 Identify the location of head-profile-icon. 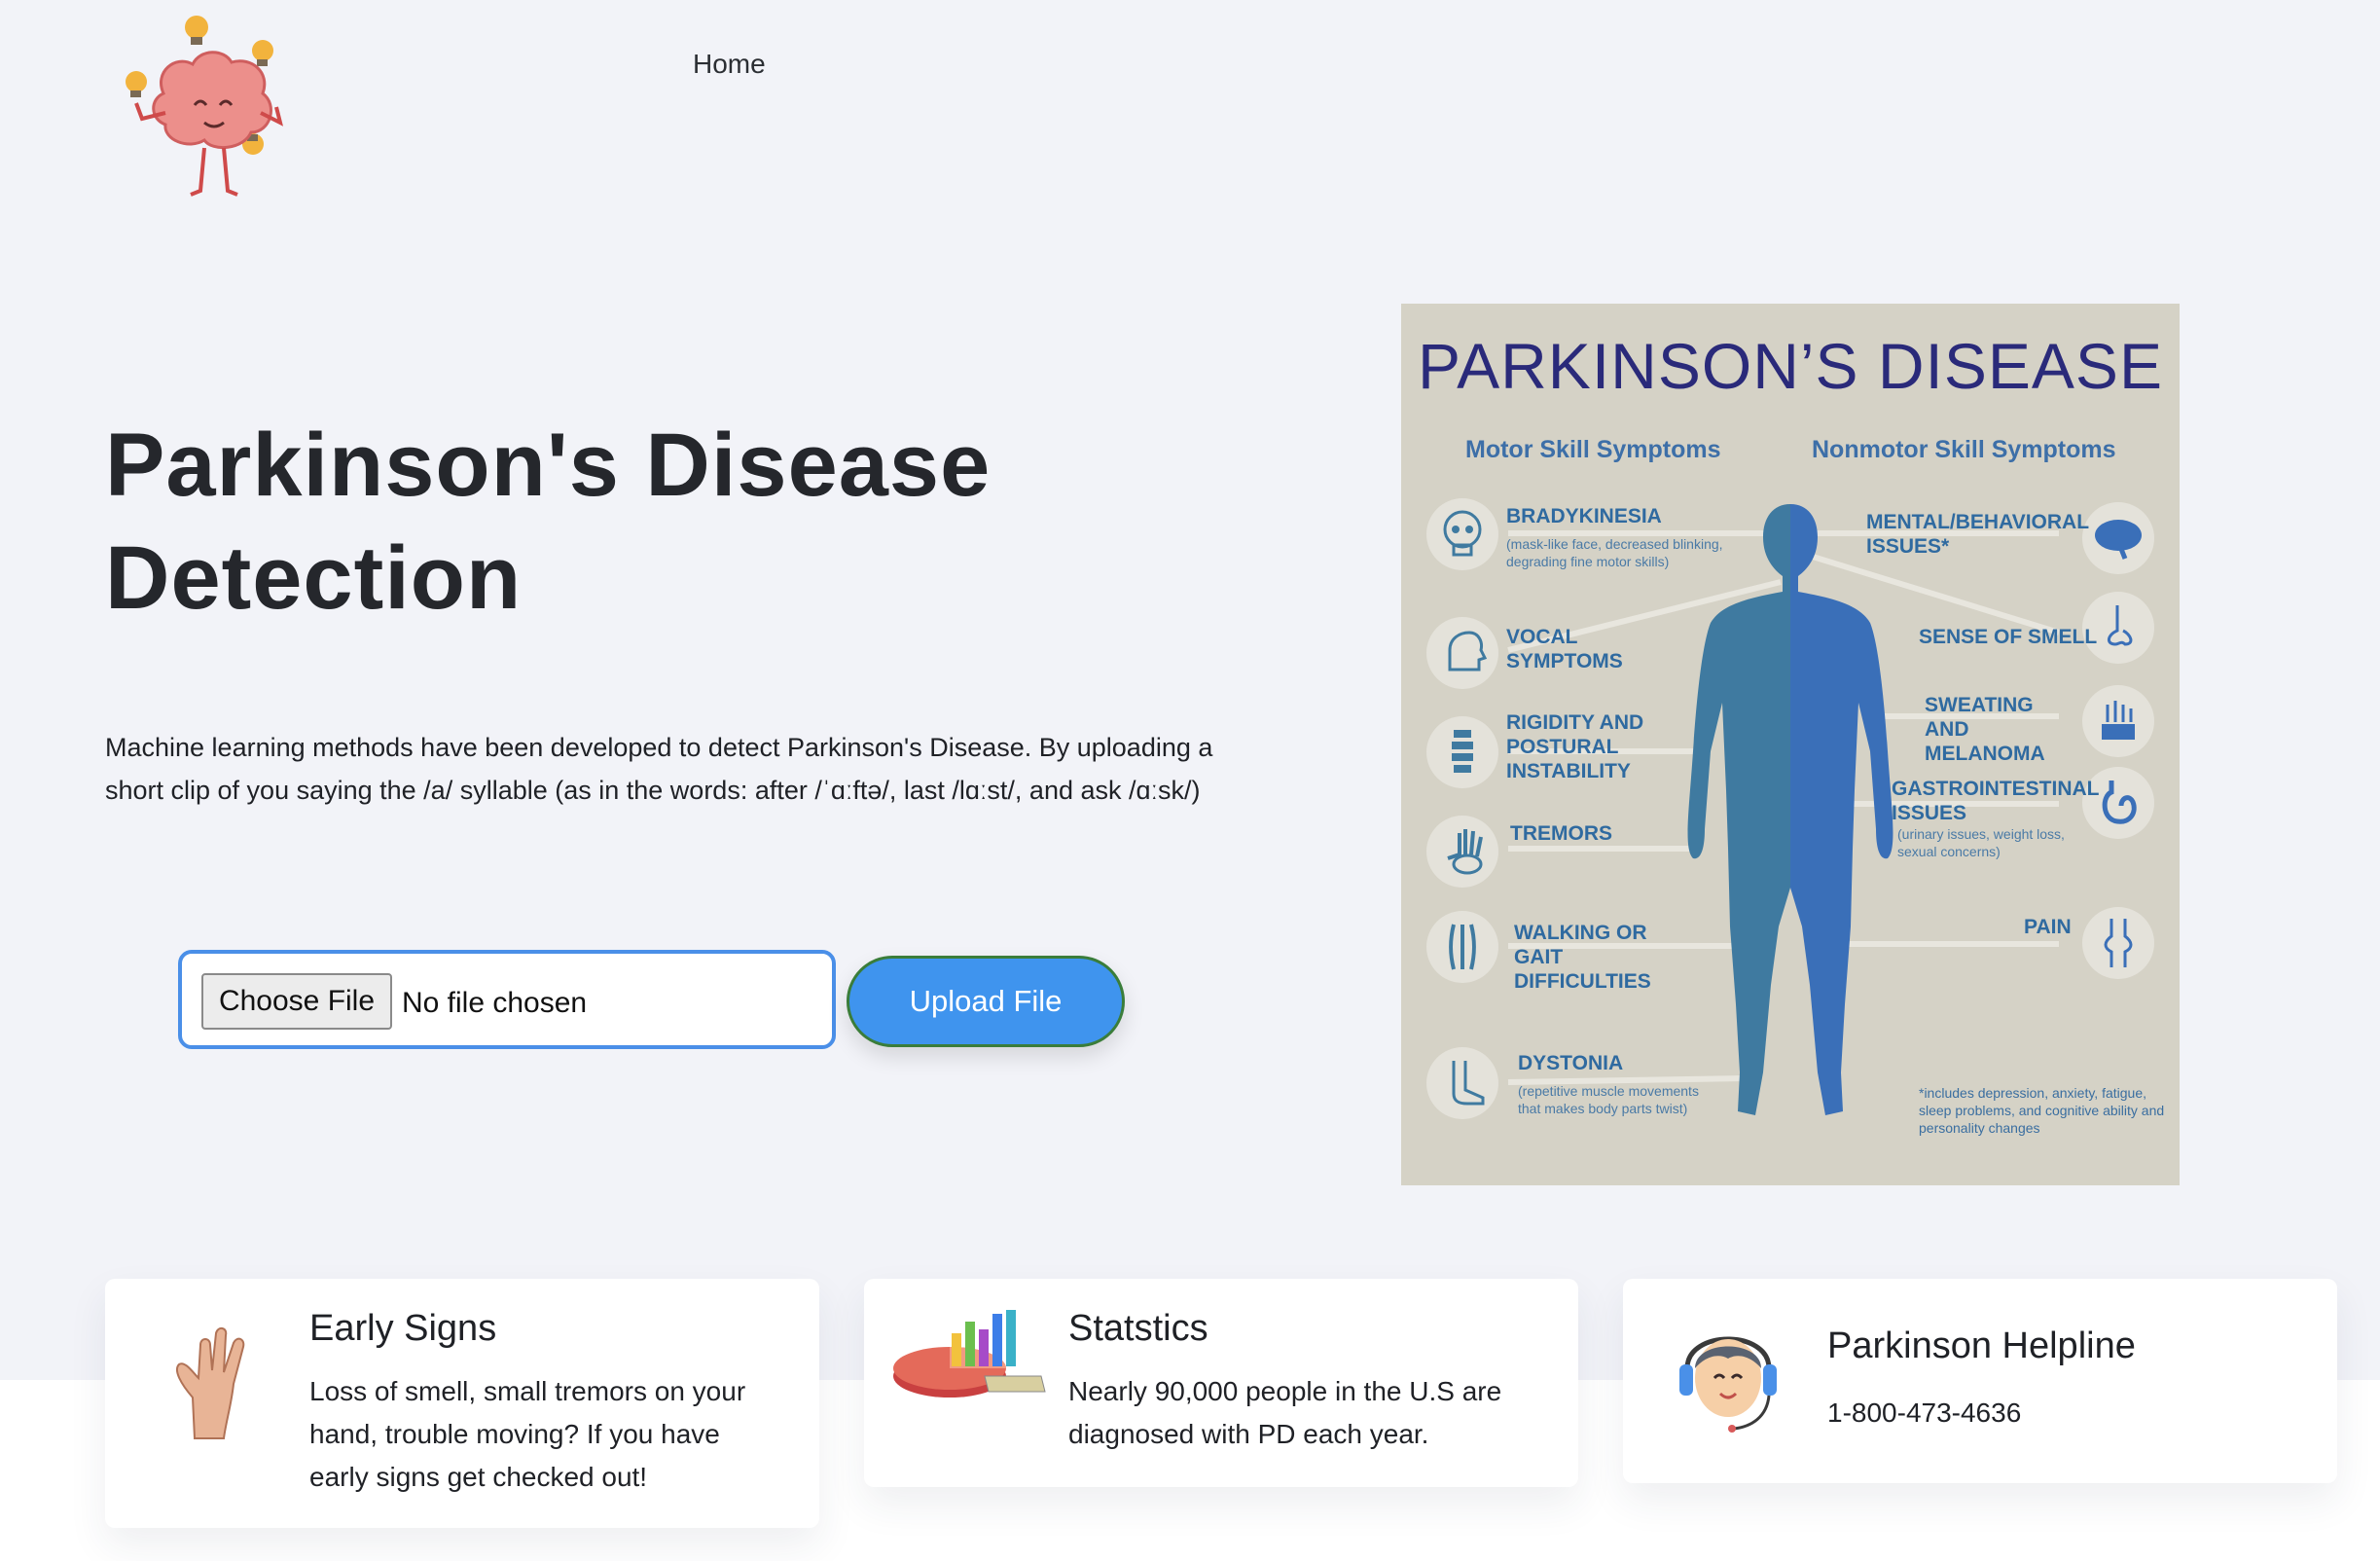
(1462, 653).